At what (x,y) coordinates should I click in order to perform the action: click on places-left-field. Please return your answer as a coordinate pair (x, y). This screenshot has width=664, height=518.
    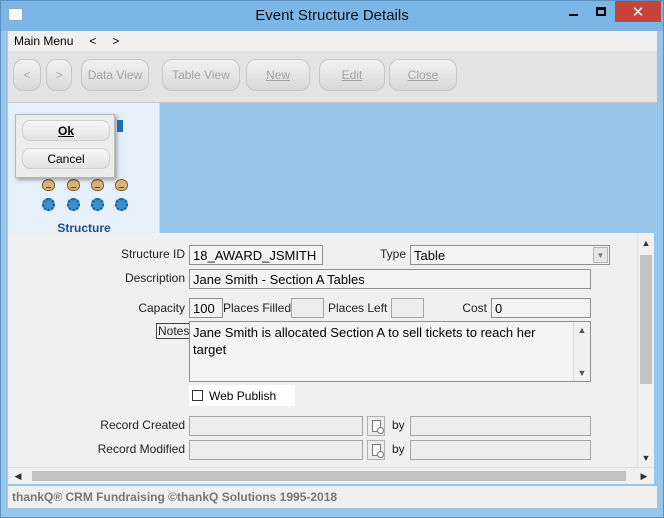
    Looking at the image, I should click on (407, 308).